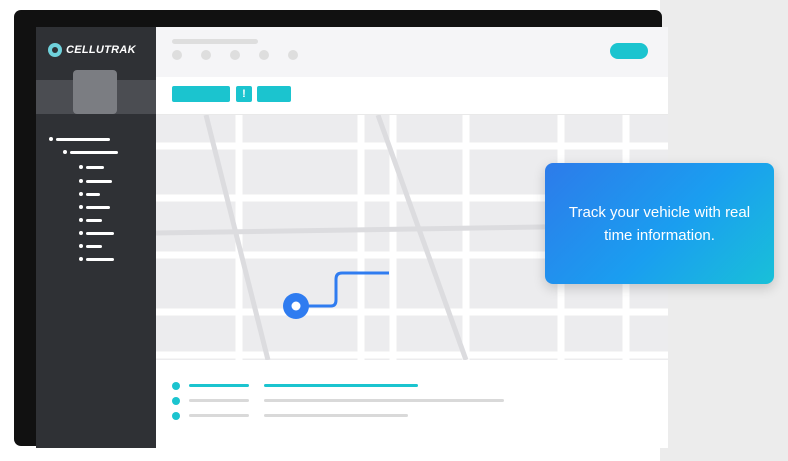 The width and height of the screenshot is (788, 461). I want to click on logo-text: CELLUTRAK, so click(101, 50).